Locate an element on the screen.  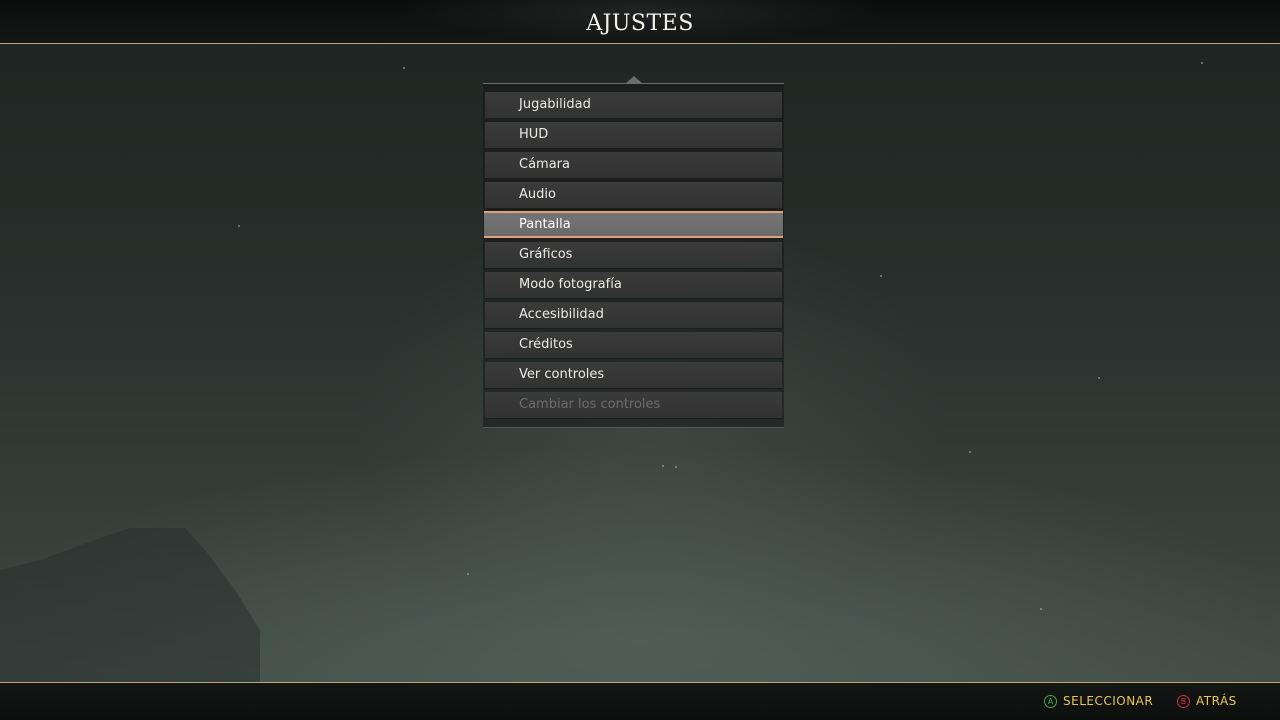
menu-item-accesibilidad: Accesibilidad is located at coordinates (633, 315).